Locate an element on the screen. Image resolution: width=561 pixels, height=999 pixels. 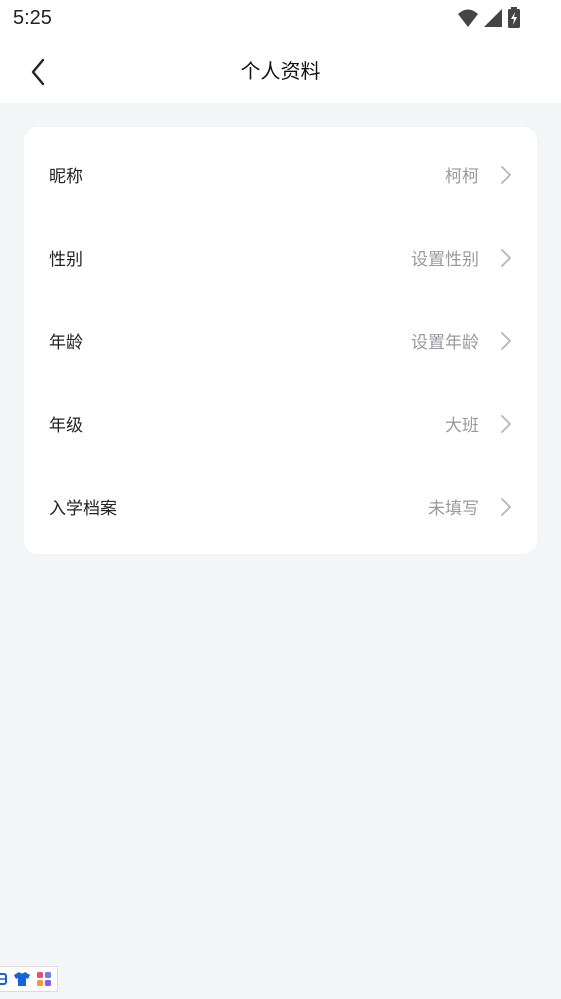
floating-toolbar is located at coordinates (29, 979).